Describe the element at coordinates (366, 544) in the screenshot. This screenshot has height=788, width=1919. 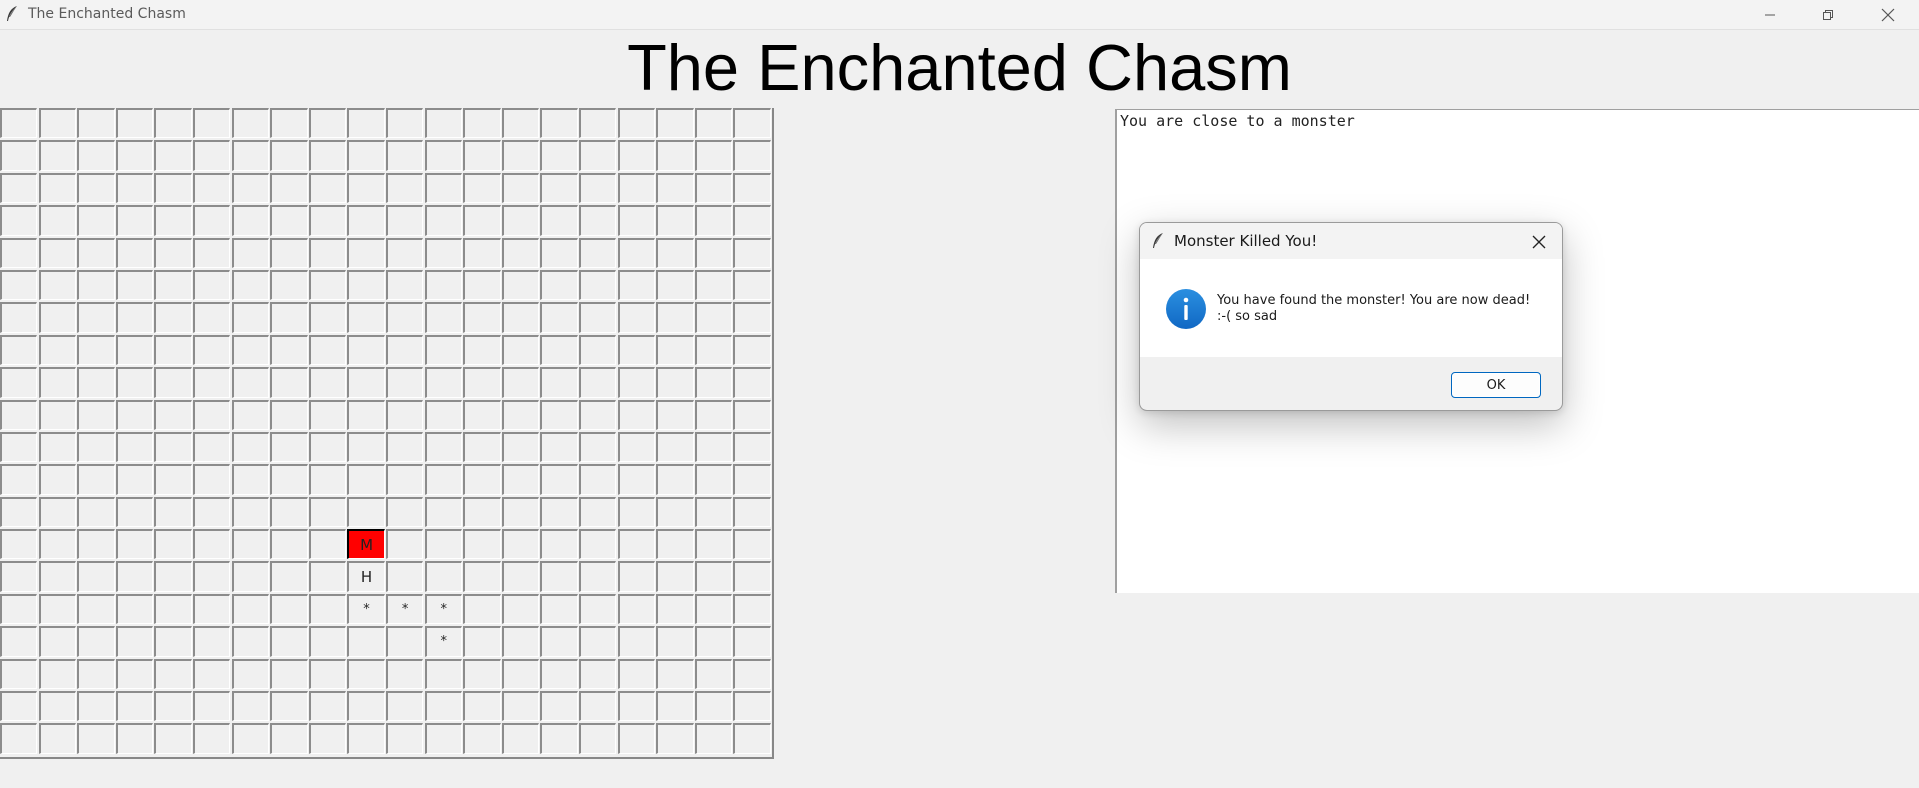
I see `monster-cell: M` at that location.